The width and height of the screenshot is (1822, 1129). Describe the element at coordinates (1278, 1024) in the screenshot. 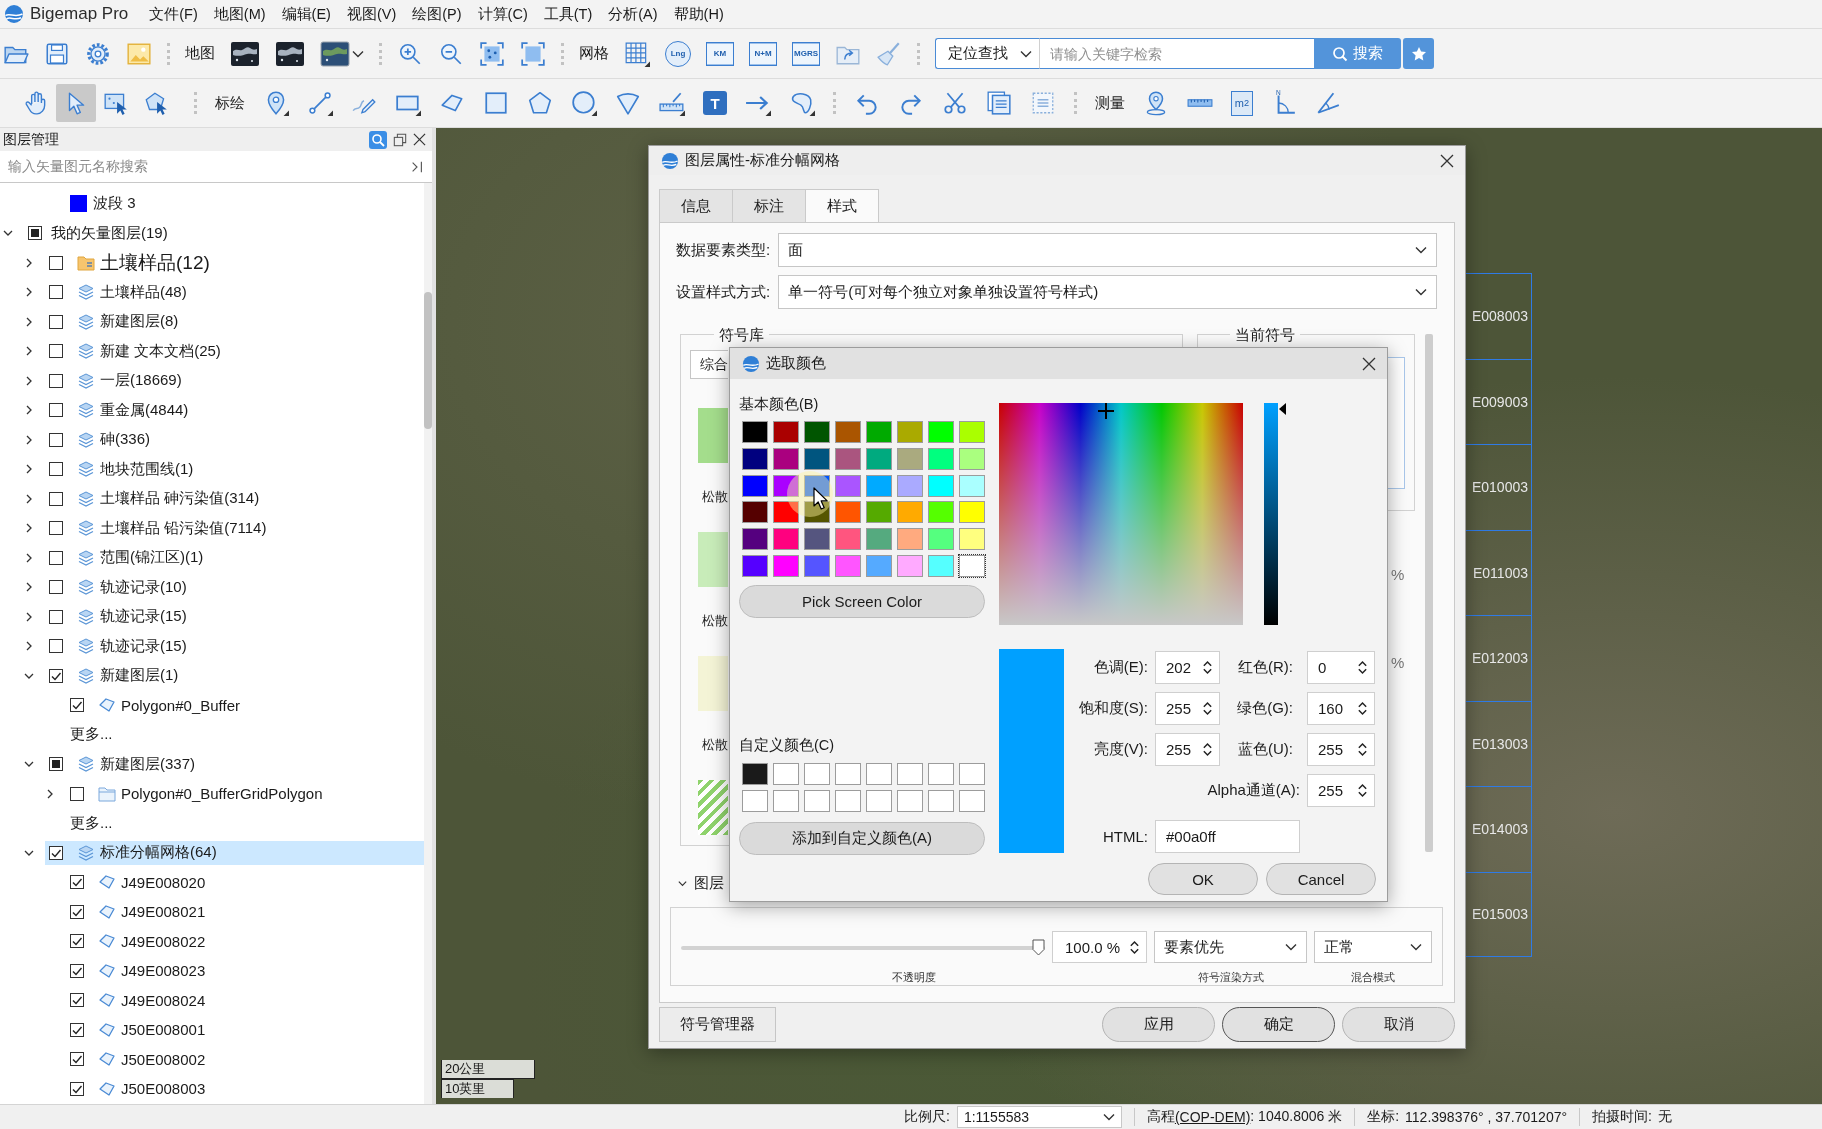

I see `dialog-button: 确定` at that location.